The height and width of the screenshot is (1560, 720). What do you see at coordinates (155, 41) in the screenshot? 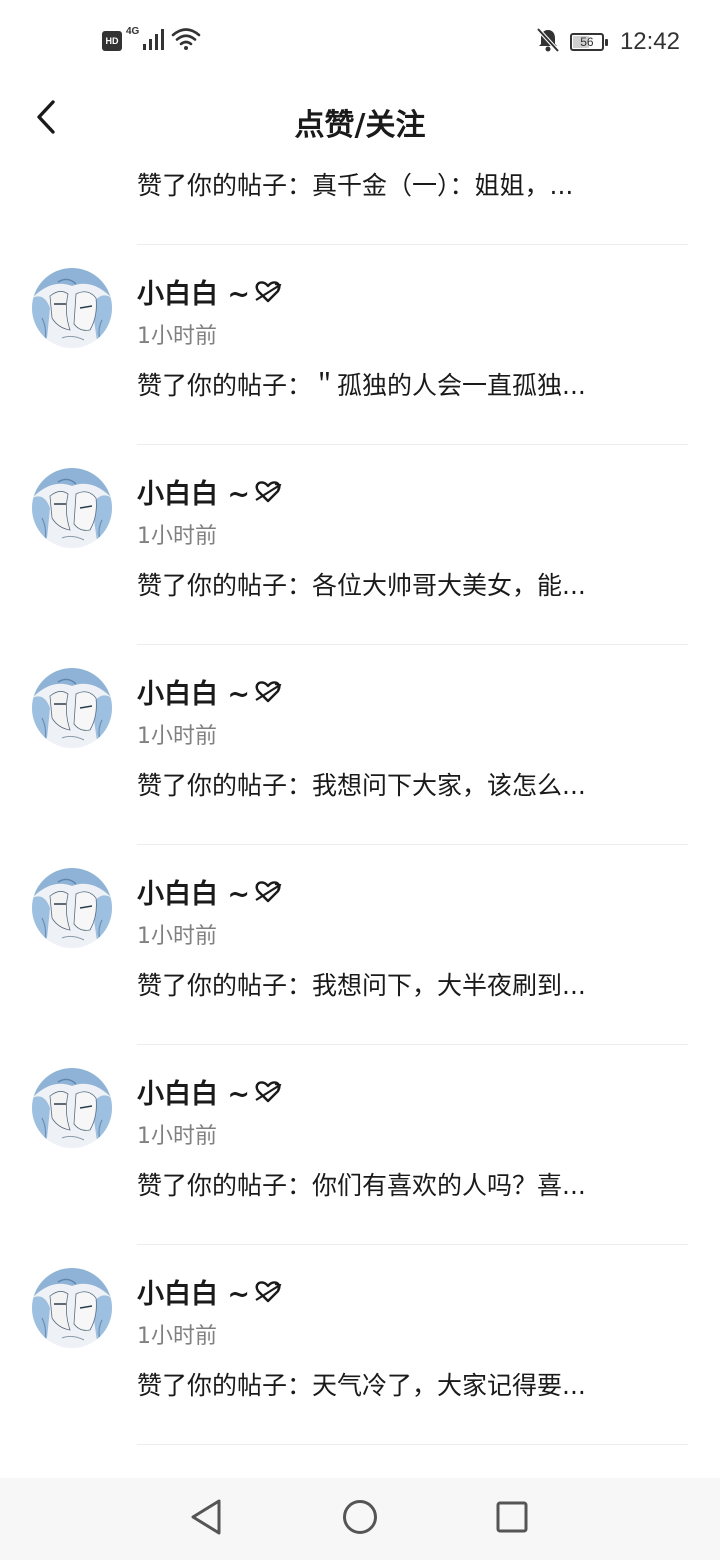
I see `signal-icon` at bounding box center [155, 41].